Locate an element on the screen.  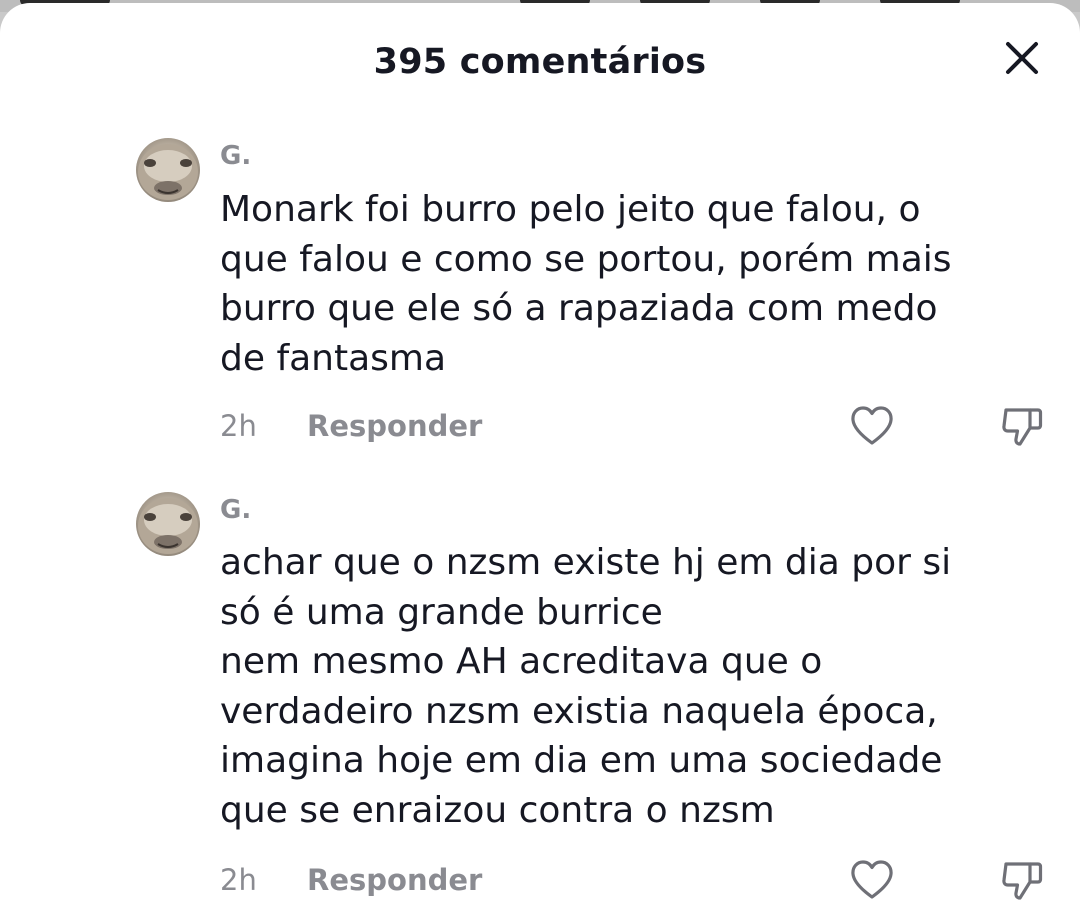
close-button is located at coordinates (1022, 59).